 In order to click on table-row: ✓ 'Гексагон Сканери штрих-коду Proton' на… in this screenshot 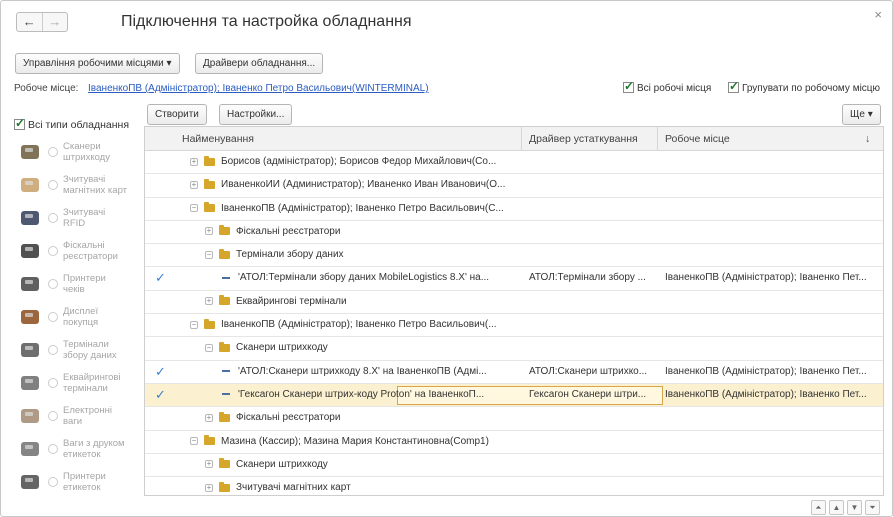, I will do `click(514, 395)`.